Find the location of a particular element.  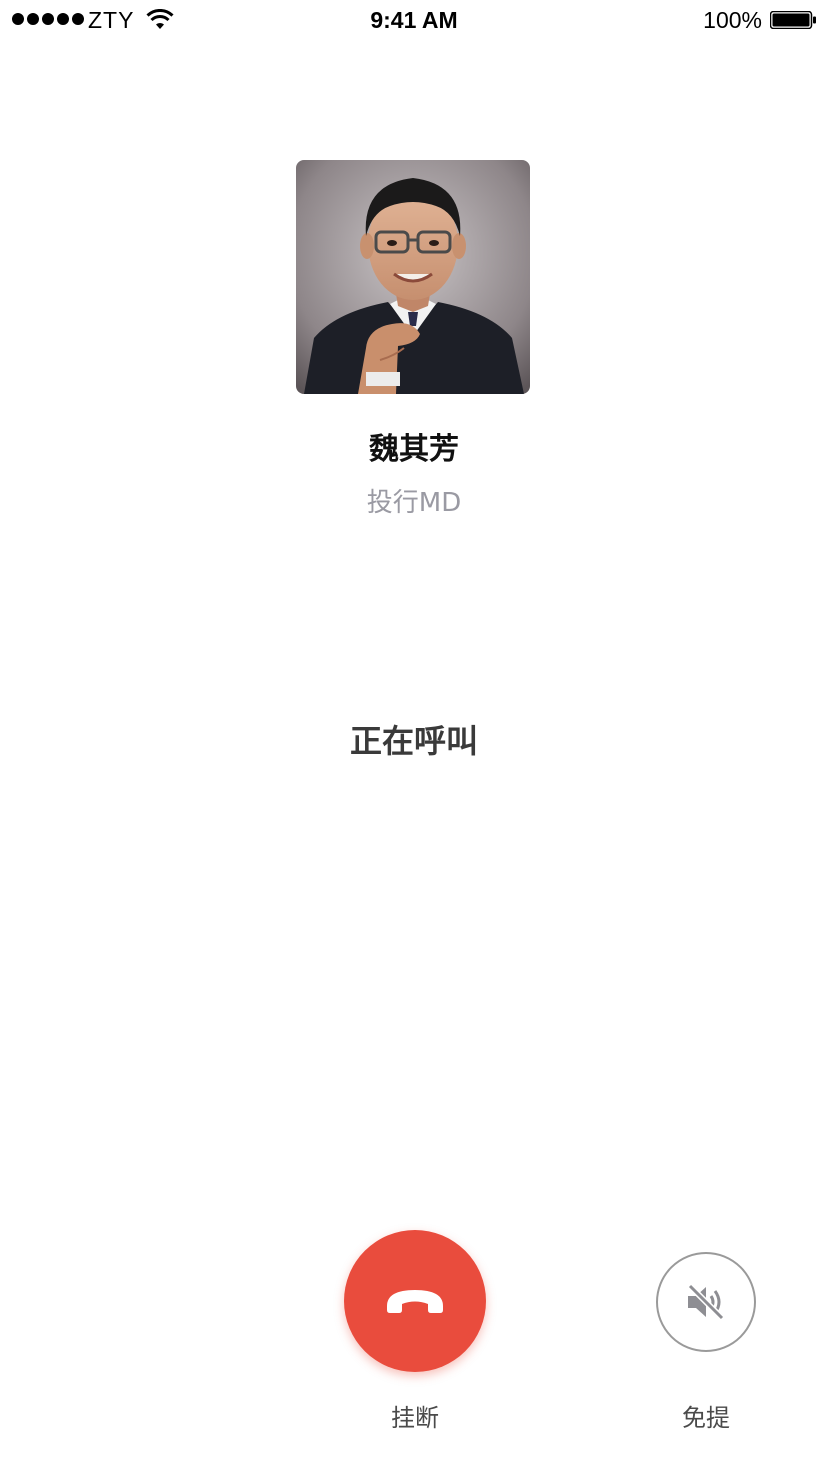

speaker-button is located at coordinates (706, 1302).